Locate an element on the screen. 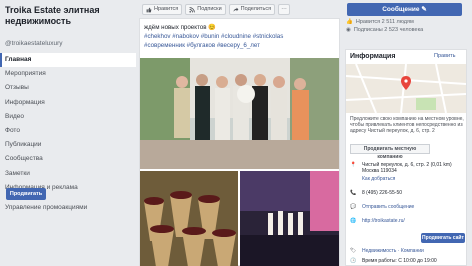 This screenshot has height=266, width=472. nav-item-reviews: Отзывы is located at coordinates (68, 88).